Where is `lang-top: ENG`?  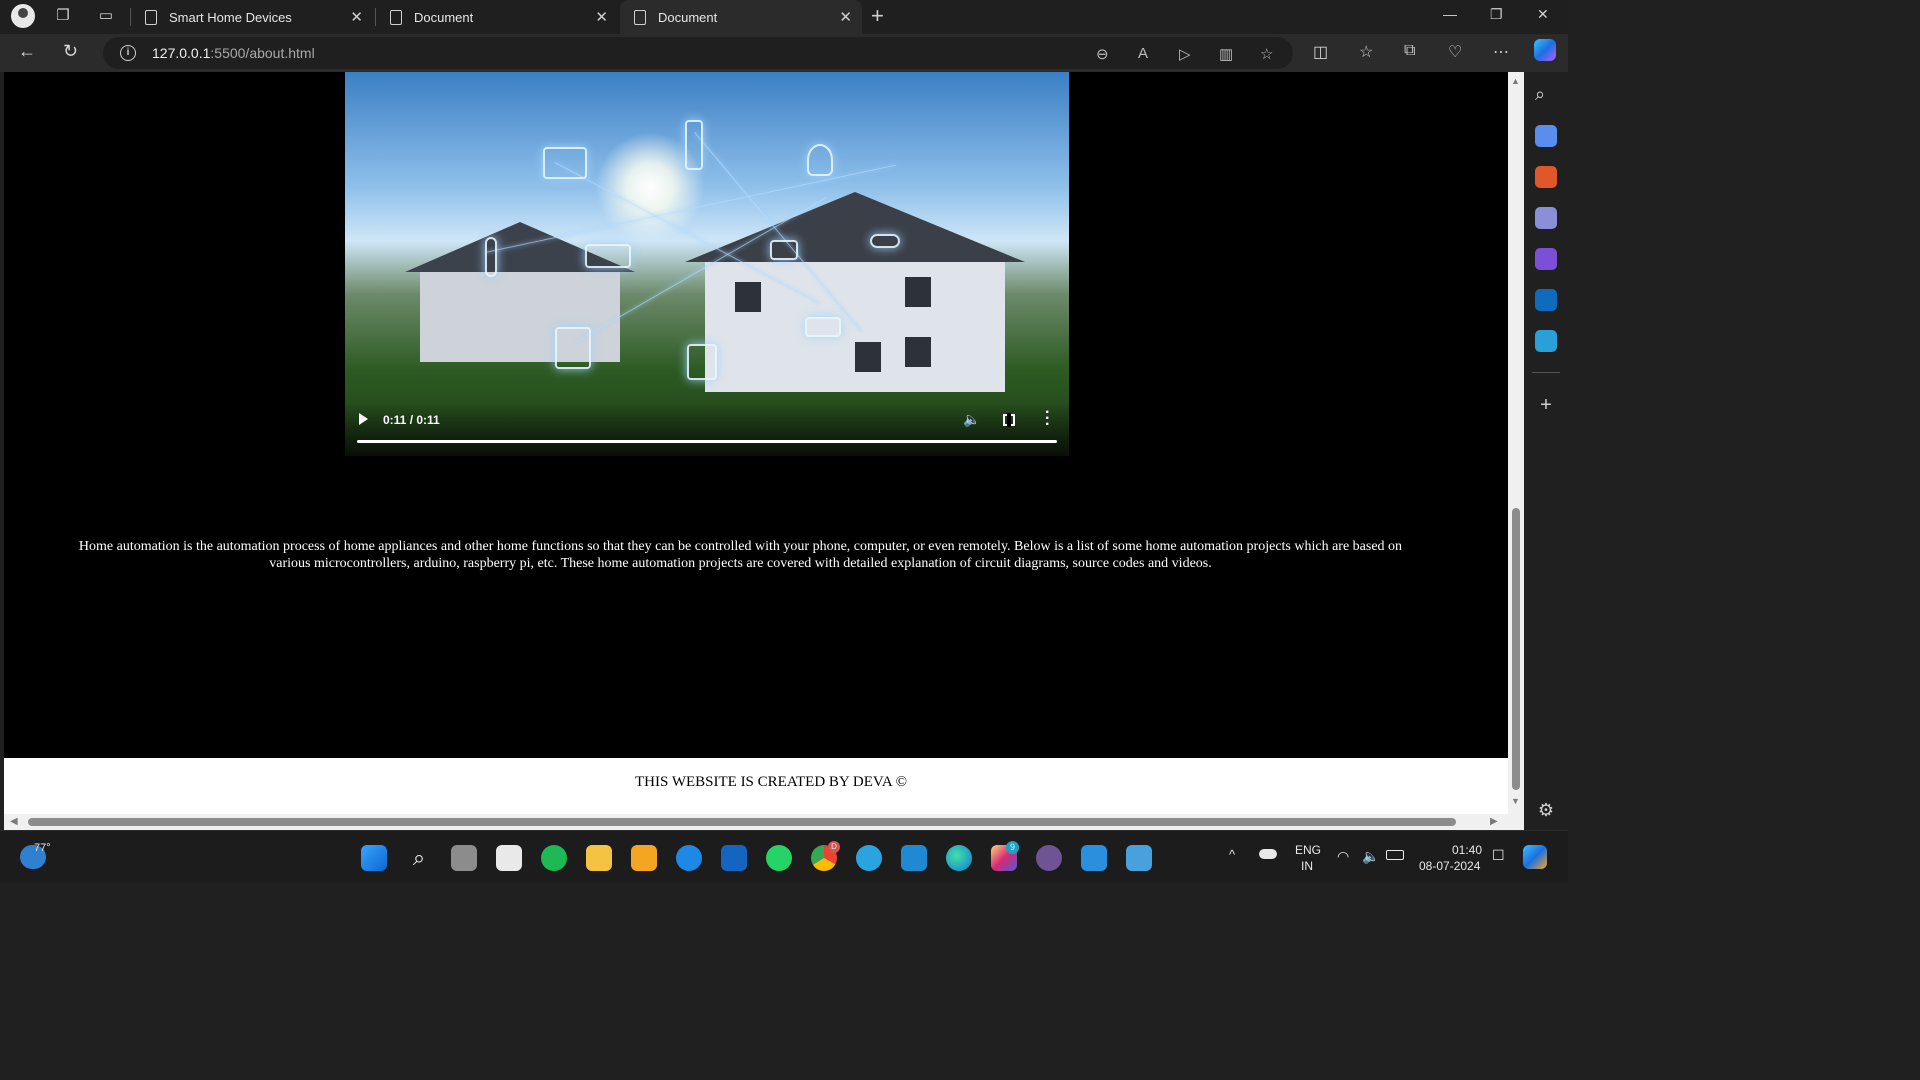 lang-top: ENG is located at coordinates (1308, 850).